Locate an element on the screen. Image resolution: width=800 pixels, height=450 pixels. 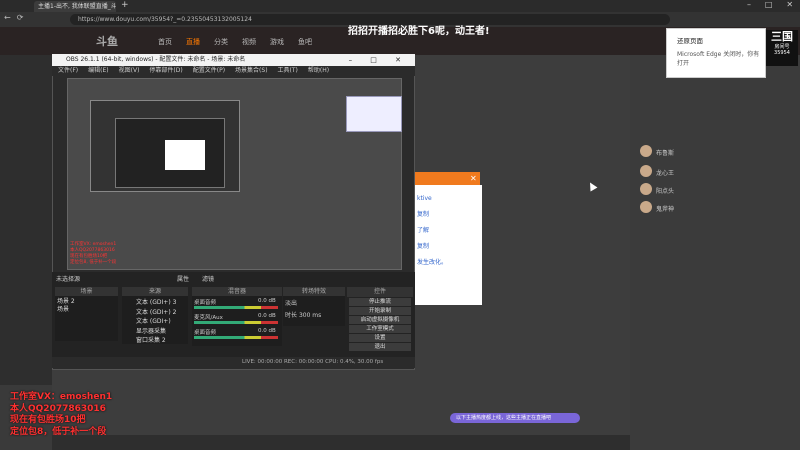
exit-button: 退出 is located at coordinates (380, 347).